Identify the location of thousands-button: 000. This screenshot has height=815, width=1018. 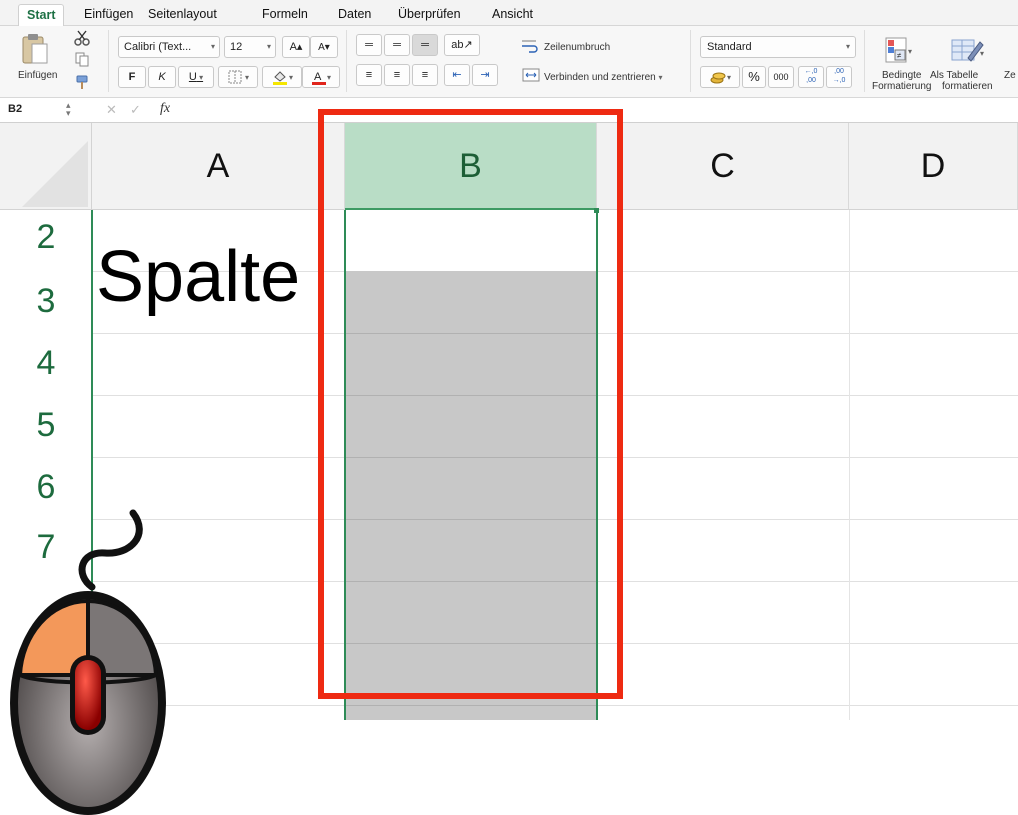
(781, 77).